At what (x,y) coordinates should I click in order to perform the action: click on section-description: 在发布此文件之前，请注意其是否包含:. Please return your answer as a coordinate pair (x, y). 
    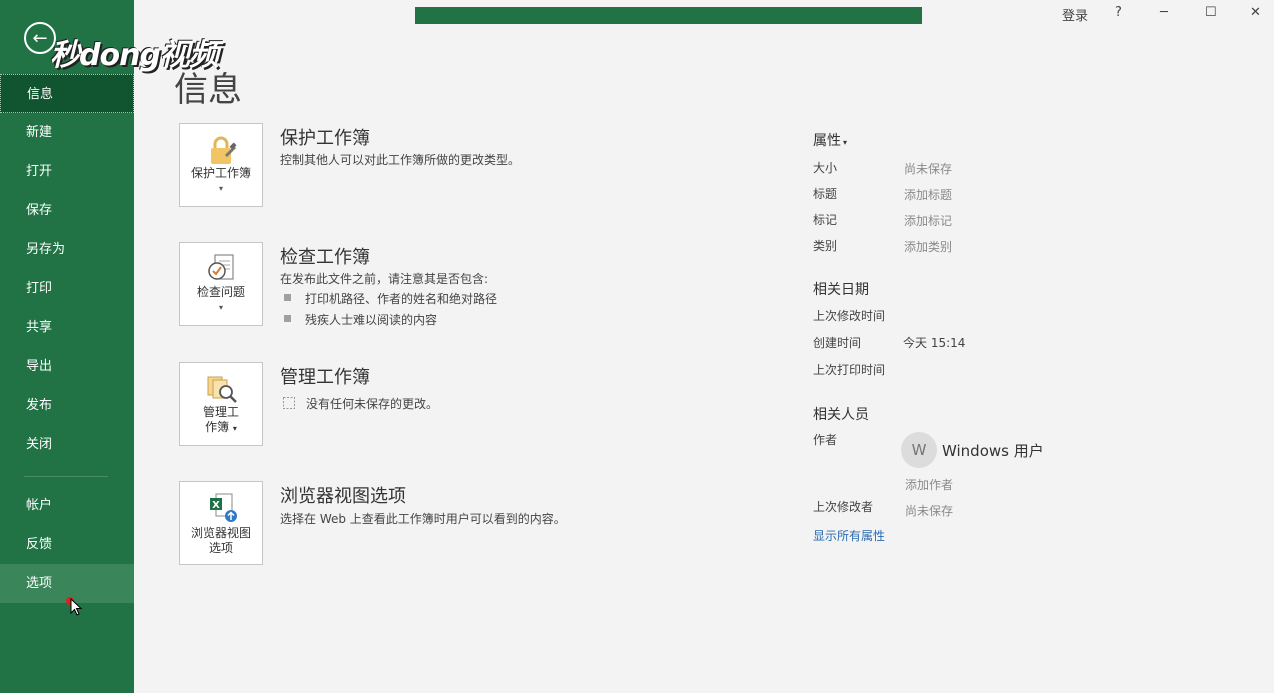
    Looking at the image, I should click on (384, 279).